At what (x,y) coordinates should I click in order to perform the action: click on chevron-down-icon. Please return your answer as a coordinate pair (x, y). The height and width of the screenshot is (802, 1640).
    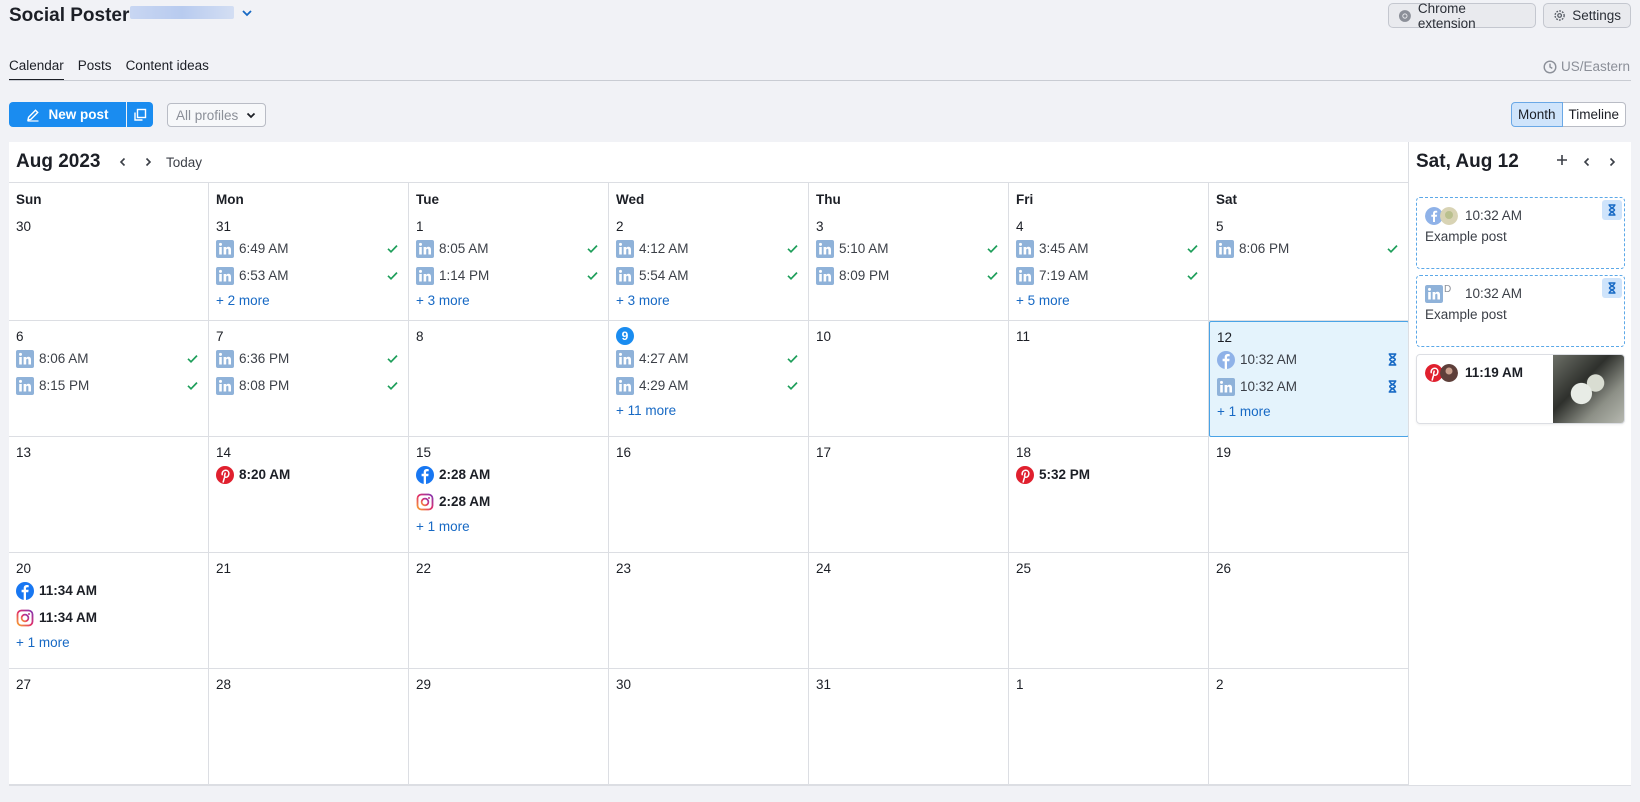
    Looking at the image, I should click on (247, 13).